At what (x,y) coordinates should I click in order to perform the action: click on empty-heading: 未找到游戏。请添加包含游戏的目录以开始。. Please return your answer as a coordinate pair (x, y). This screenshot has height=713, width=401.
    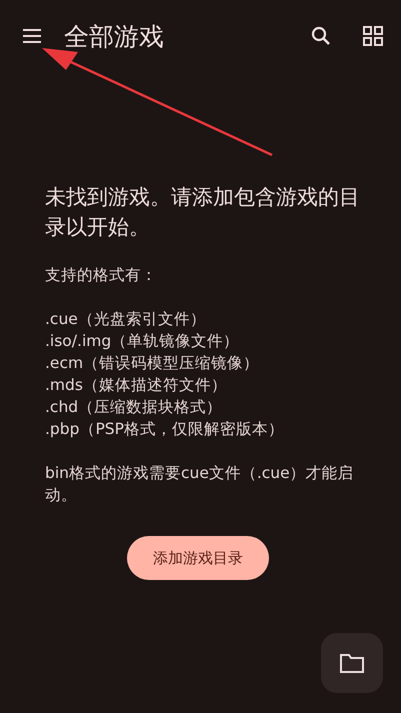
    Looking at the image, I should click on (203, 212).